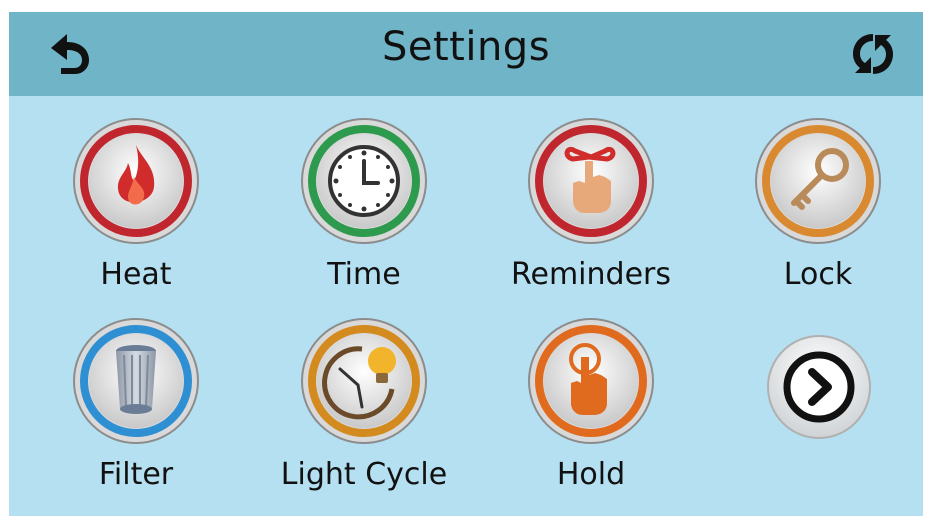 The image size is (930, 522). Describe the element at coordinates (466, 47) in the screenshot. I see `page-title: Settings` at that location.